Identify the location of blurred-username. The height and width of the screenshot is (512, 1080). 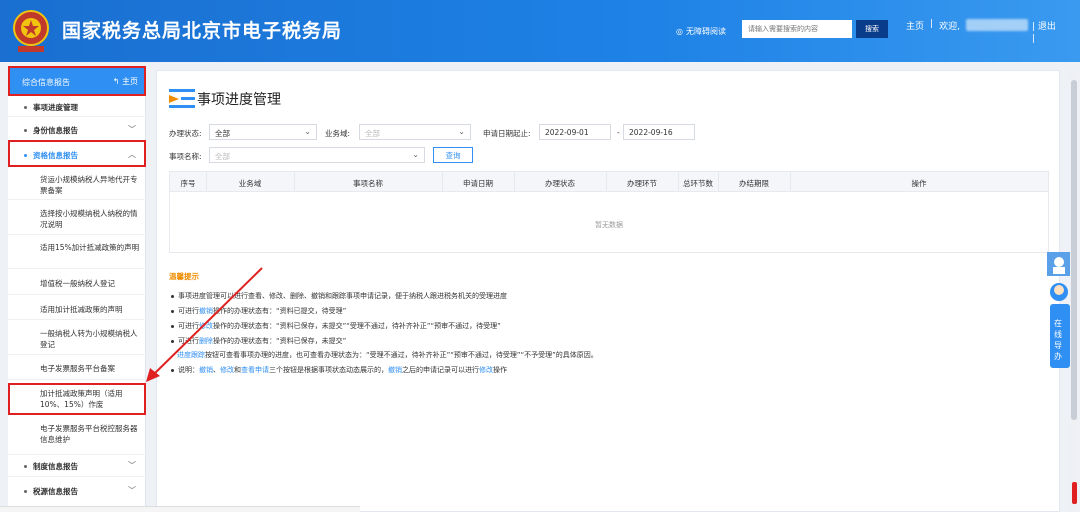
(996, 25).